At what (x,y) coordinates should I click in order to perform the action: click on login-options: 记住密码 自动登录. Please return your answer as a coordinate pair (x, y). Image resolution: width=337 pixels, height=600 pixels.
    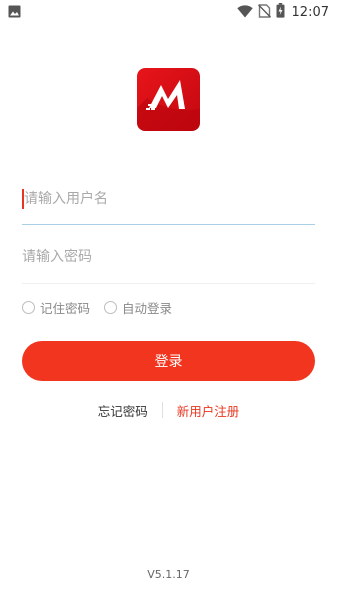
    Looking at the image, I should click on (104, 307).